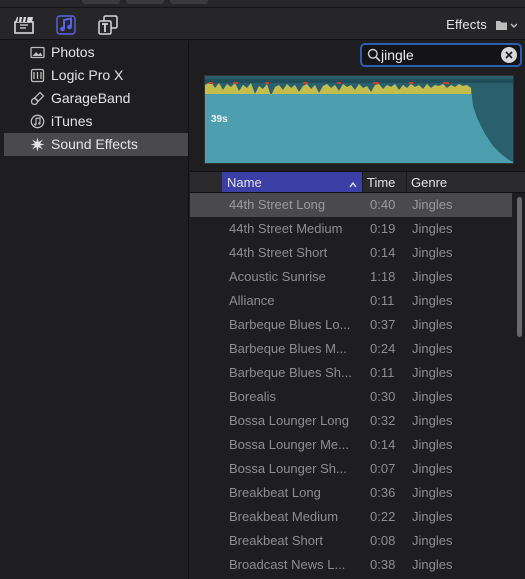  Describe the element at coordinates (383, 324) in the screenshot. I see `row-time: 0:37` at that location.